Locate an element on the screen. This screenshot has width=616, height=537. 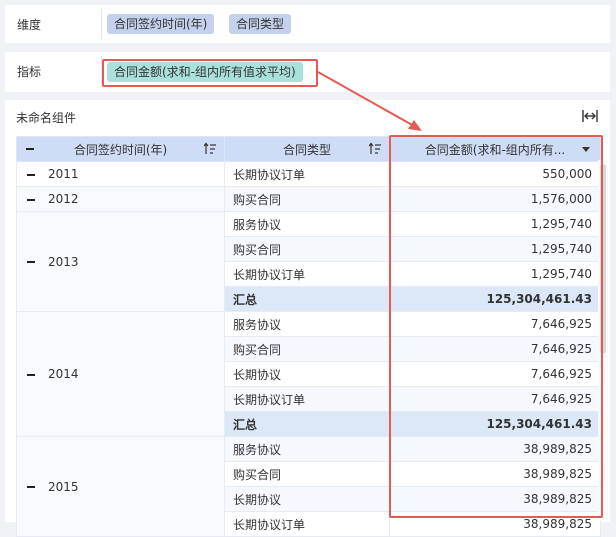
column-header-label: 合同类型 is located at coordinates (306, 149).